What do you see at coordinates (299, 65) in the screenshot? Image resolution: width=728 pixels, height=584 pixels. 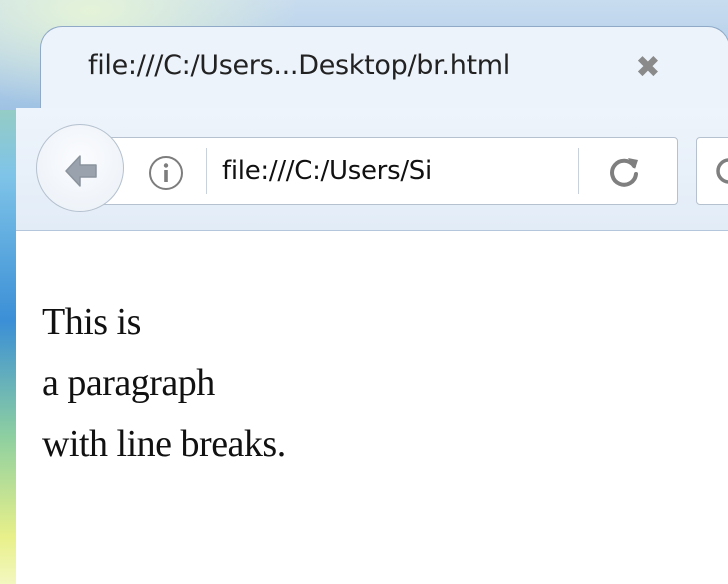 I see `tab-title: file:///C:/Users...Desktop/br.html` at bounding box center [299, 65].